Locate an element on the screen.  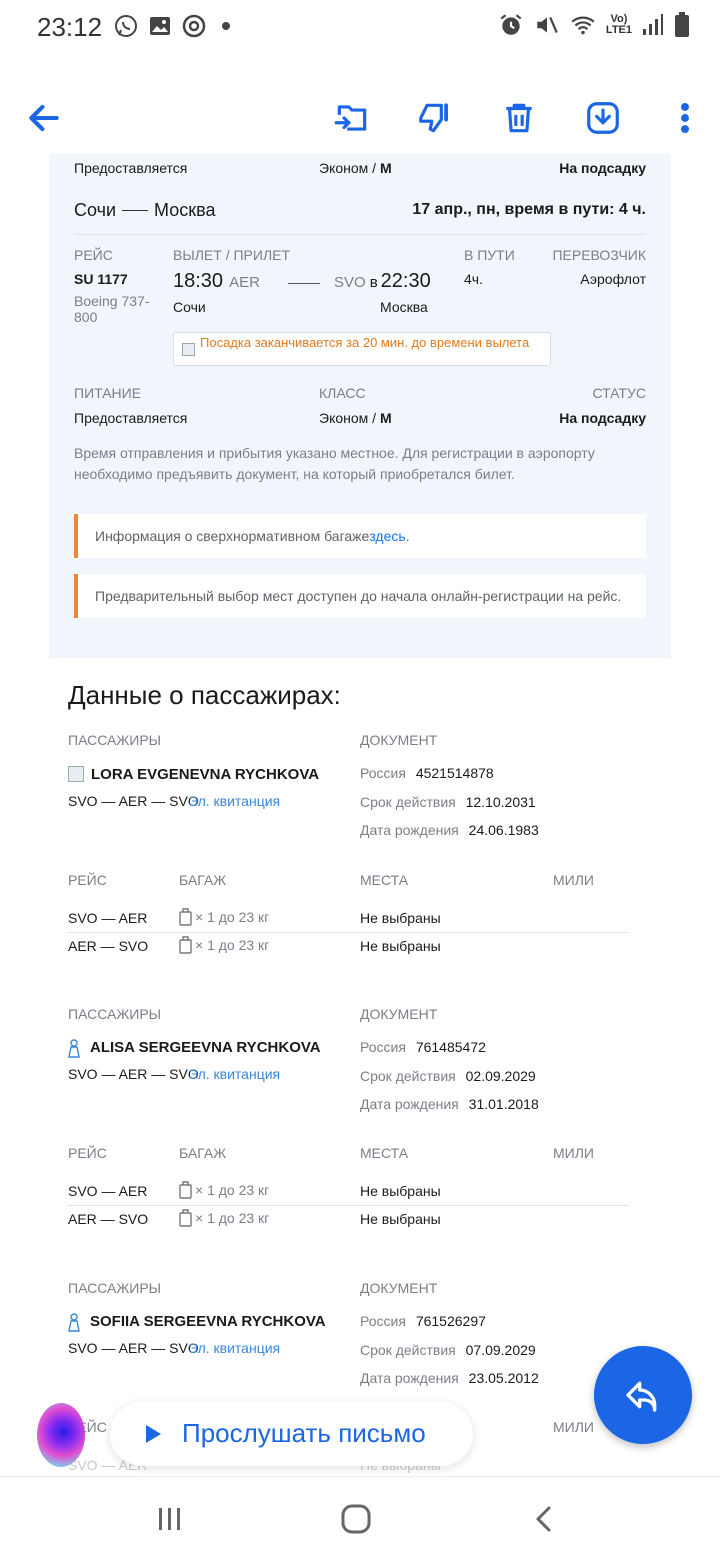
flight-line is located at coordinates (304, 283).